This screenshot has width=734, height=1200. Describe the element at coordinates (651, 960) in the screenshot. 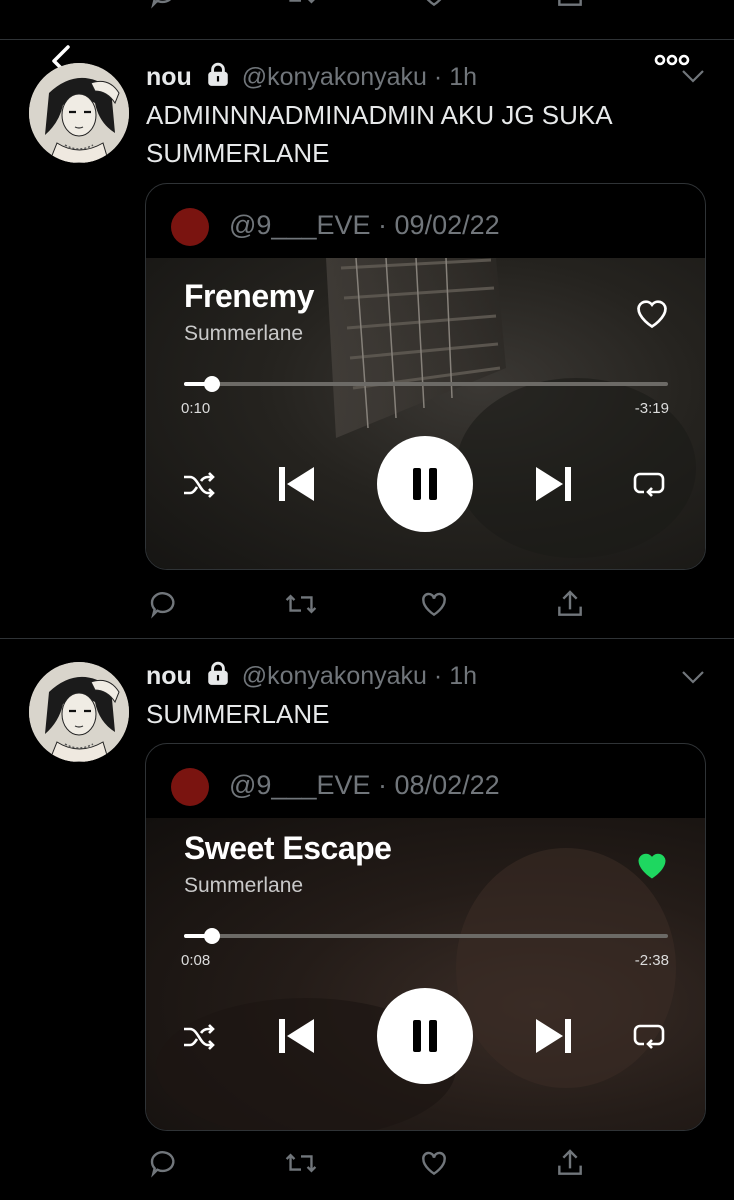

I see `remaining-time: -2:38` at that location.